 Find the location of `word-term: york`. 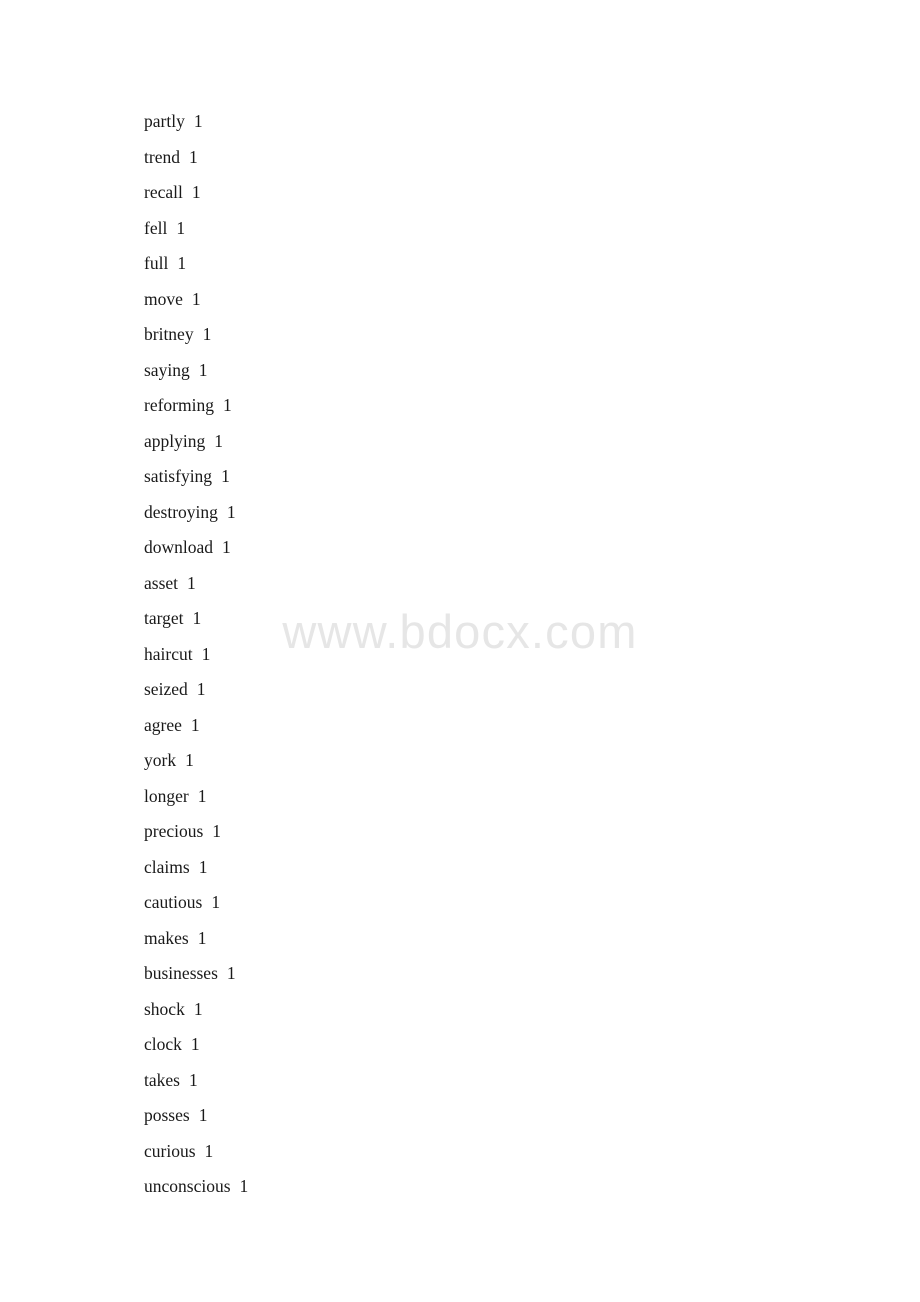

word-term: york is located at coordinates (160, 760).